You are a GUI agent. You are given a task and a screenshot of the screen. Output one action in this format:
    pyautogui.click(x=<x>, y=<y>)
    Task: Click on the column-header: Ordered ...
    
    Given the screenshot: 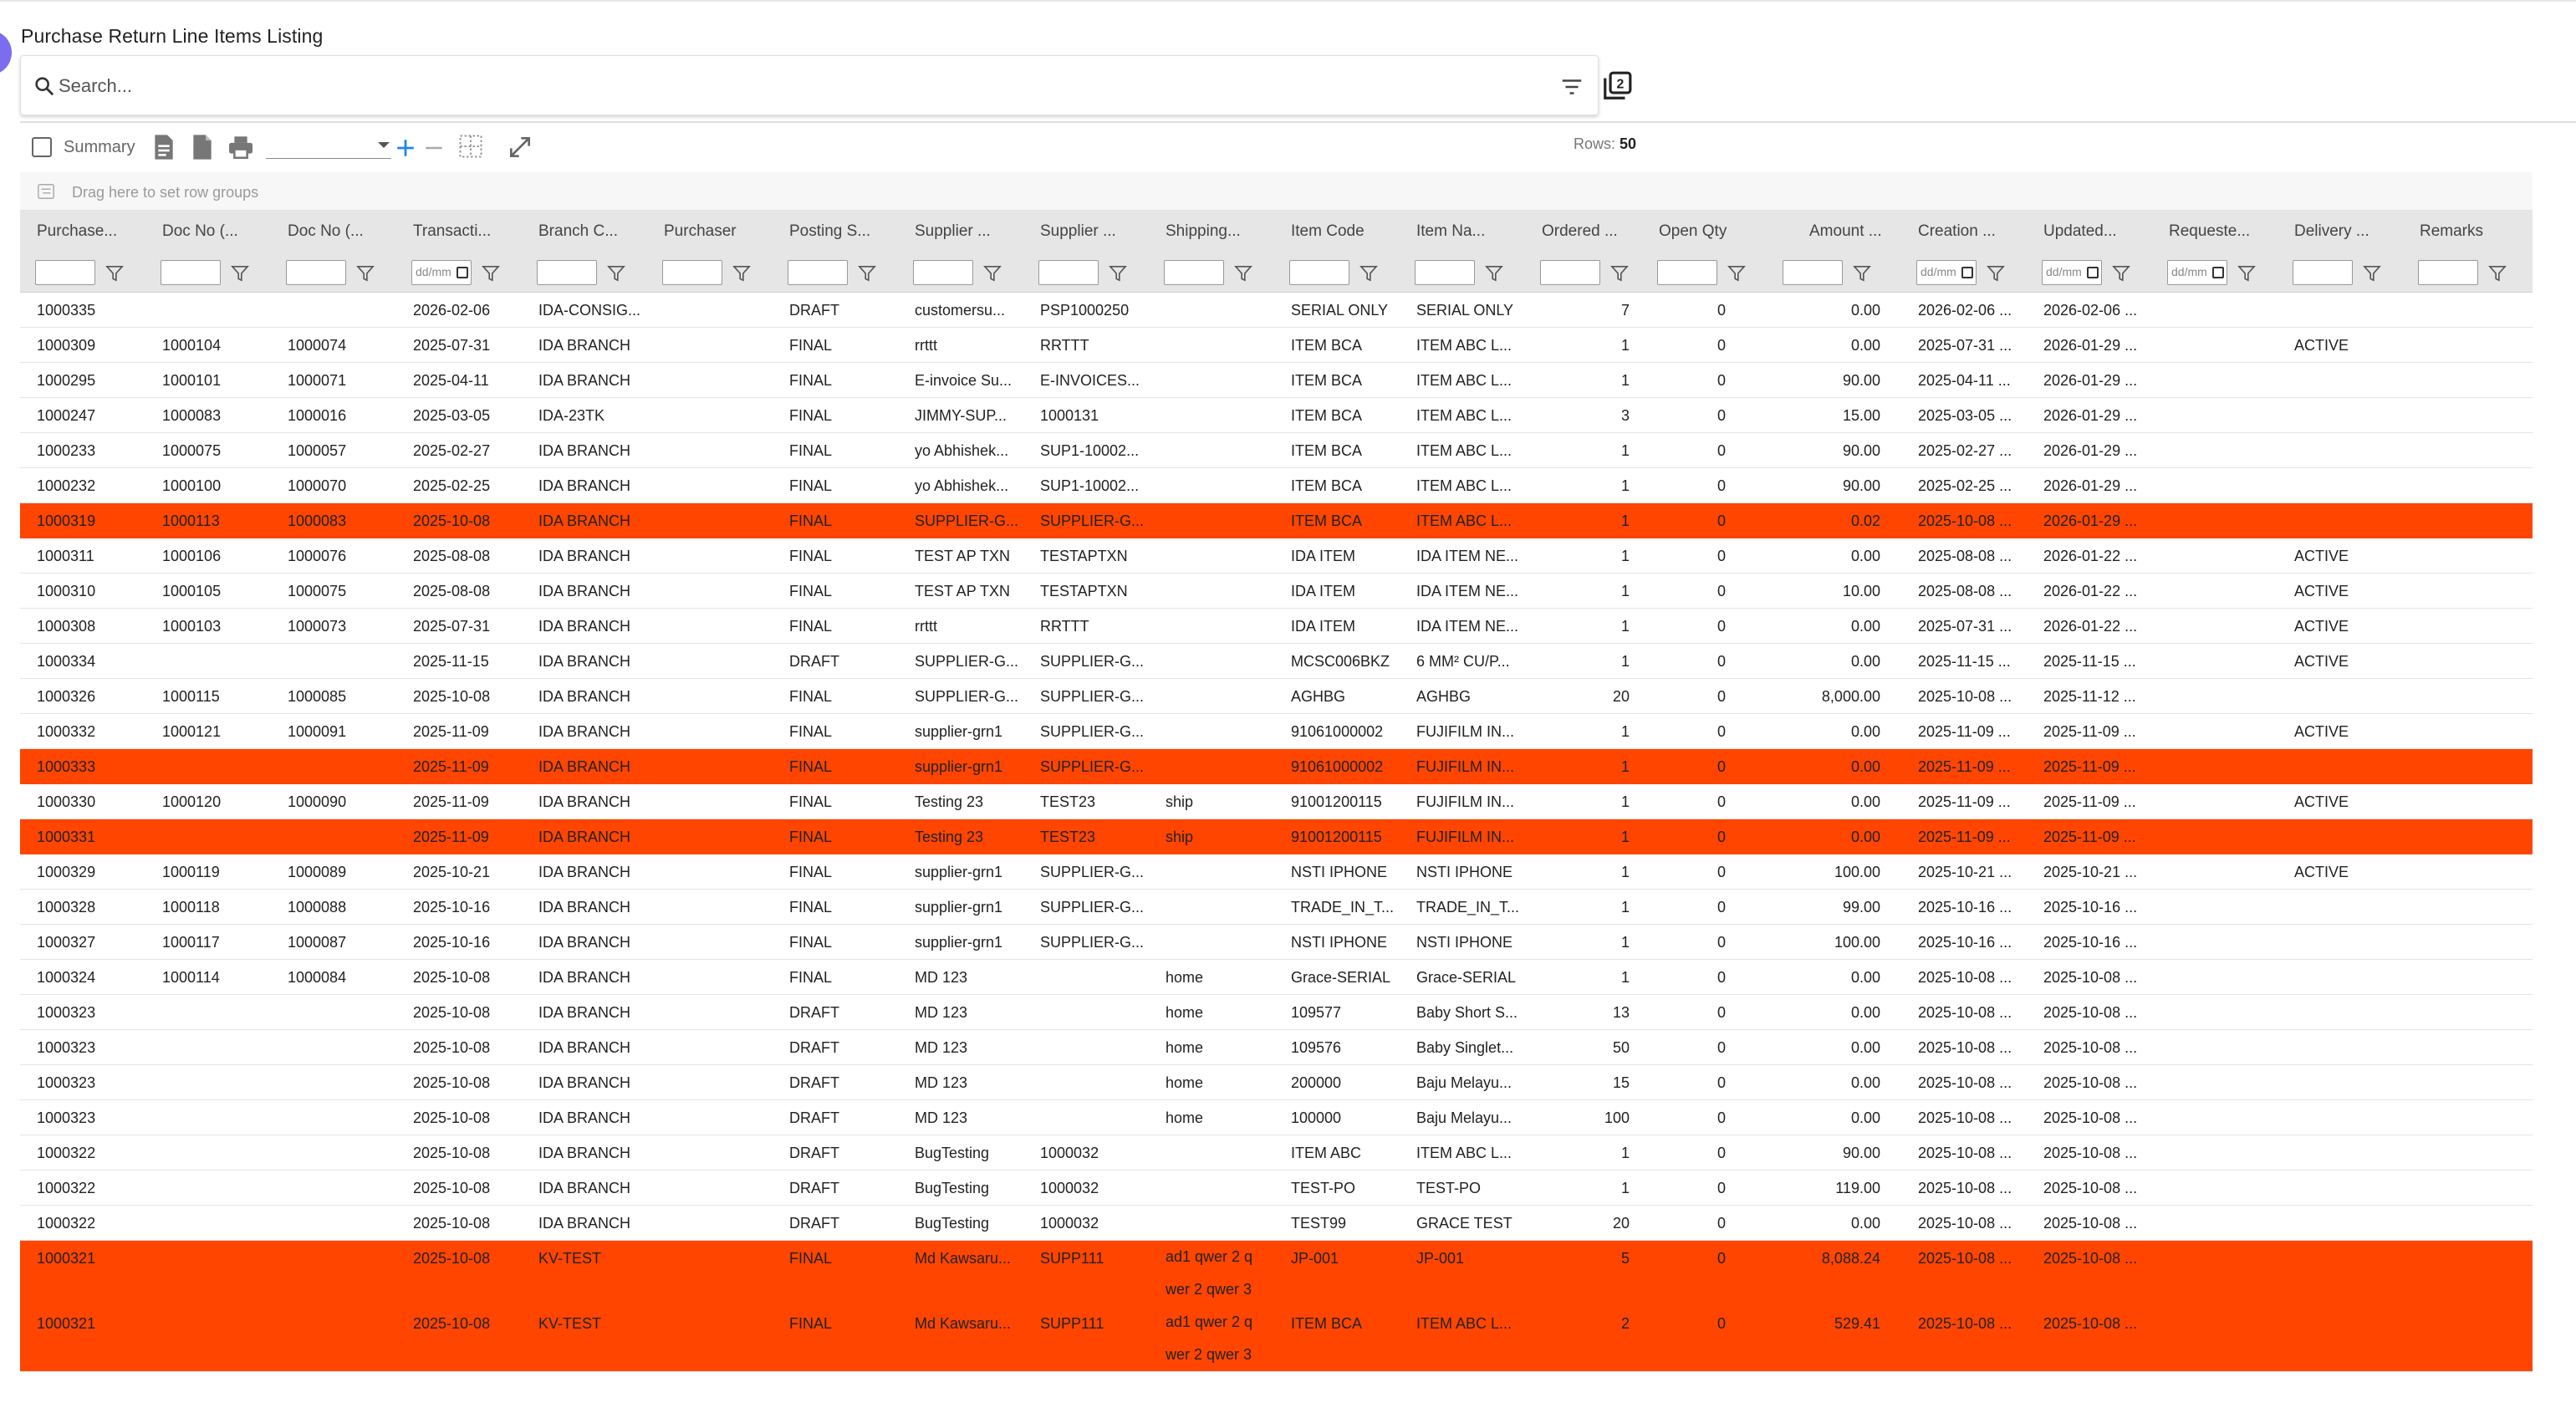 What is the action you would take?
    pyautogui.click(x=1600, y=231)
    